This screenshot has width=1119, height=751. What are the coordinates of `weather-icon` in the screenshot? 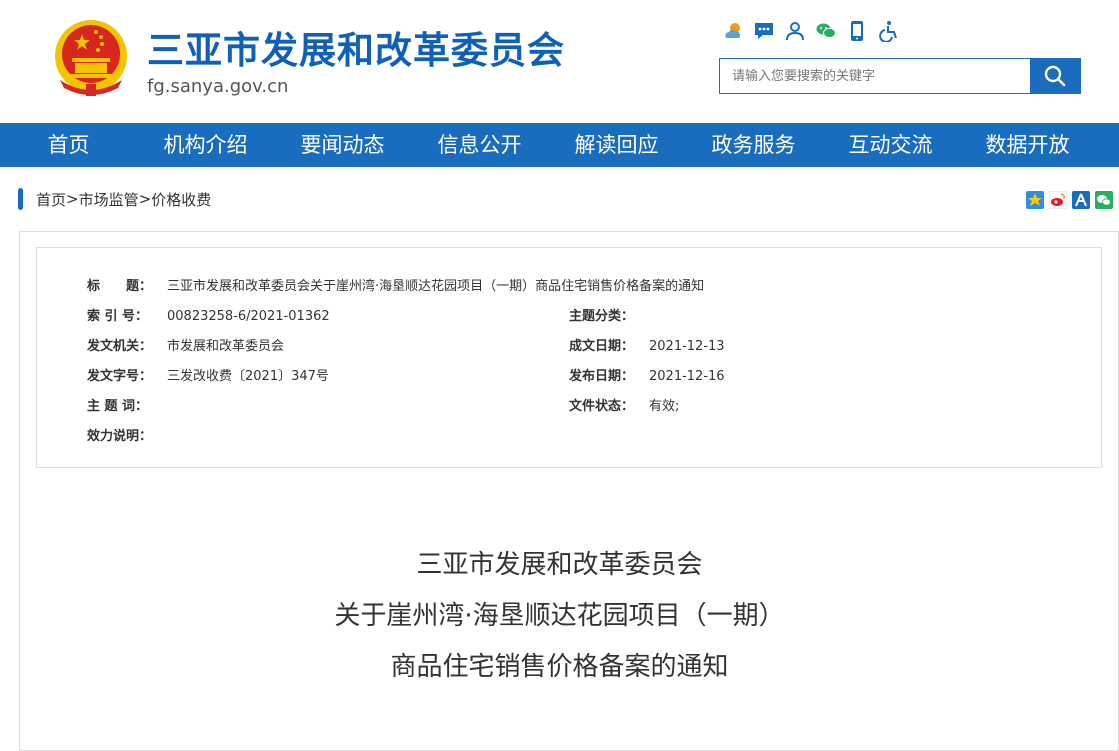 It's located at (733, 31).